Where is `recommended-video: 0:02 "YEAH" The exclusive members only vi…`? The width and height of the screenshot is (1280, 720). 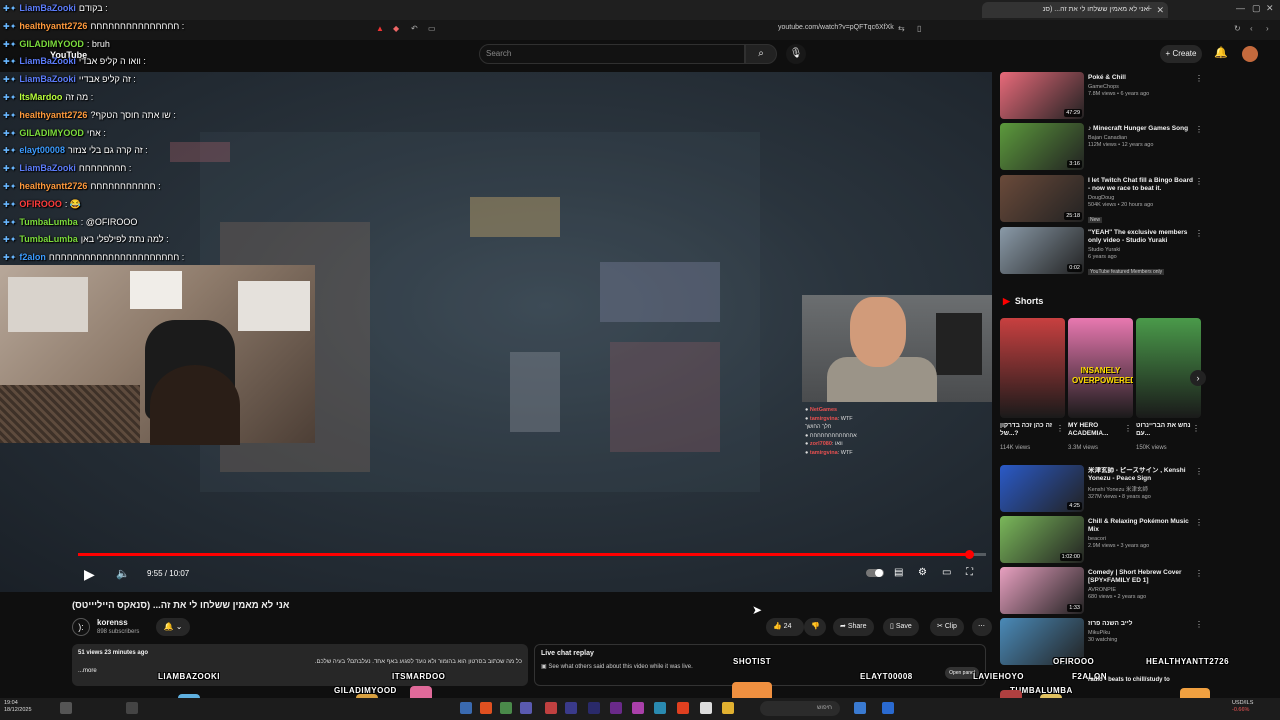 recommended-video: 0:02 "YEAH" The exclusive members only vi… is located at coordinates (1102, 251).